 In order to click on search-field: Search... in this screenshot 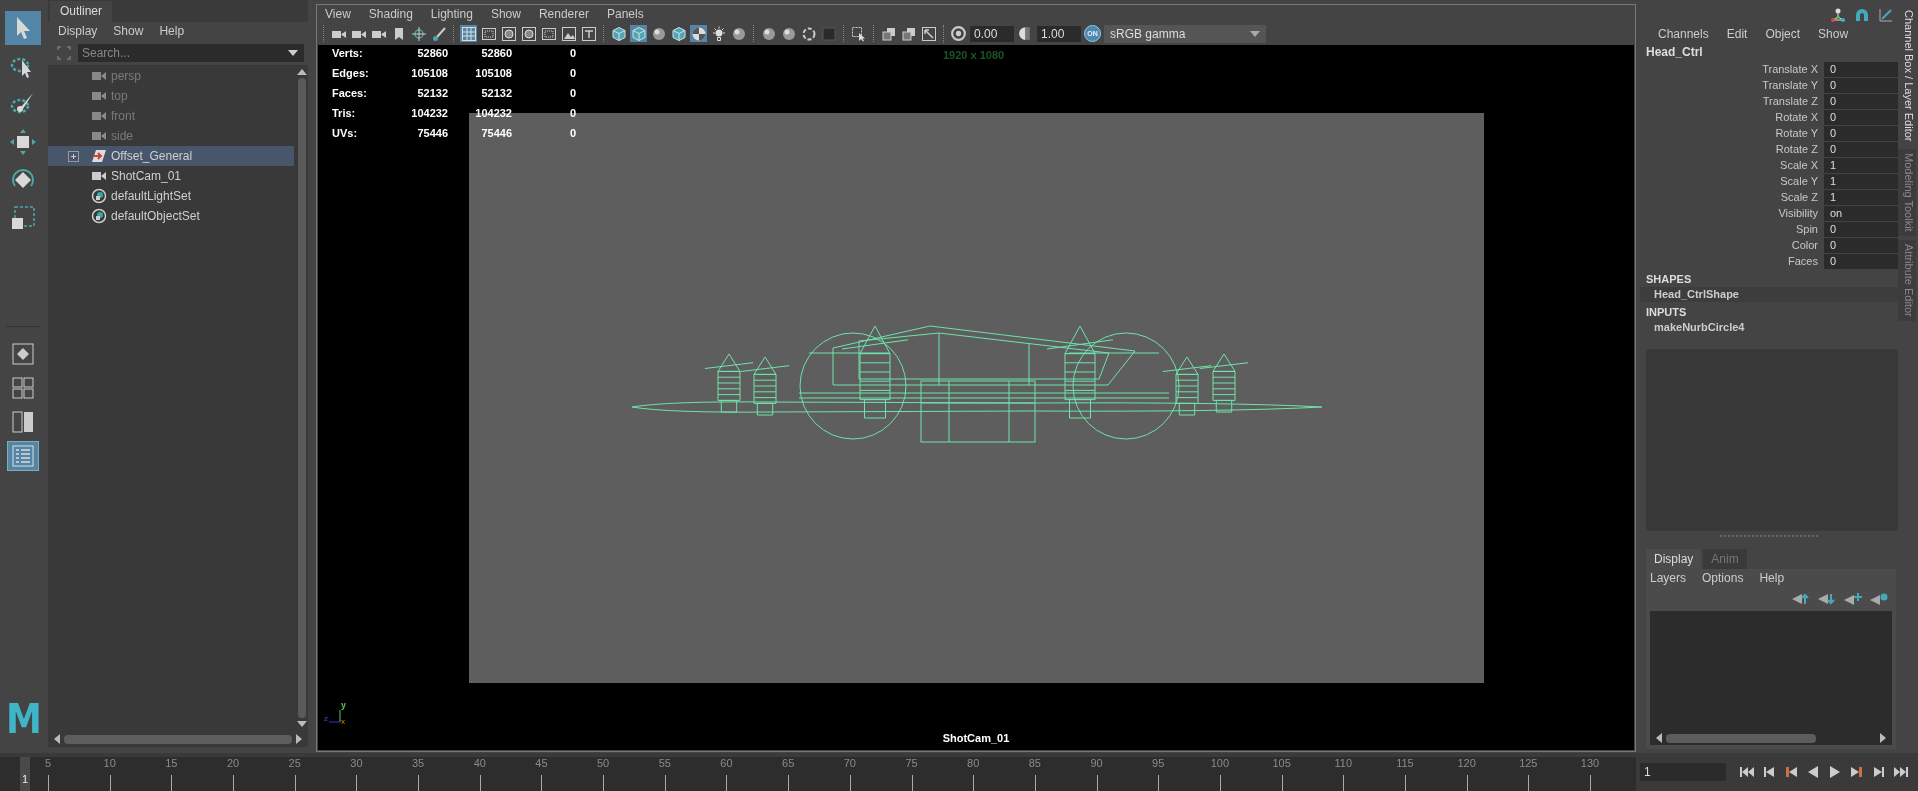, I will do `click(191, 53)`.